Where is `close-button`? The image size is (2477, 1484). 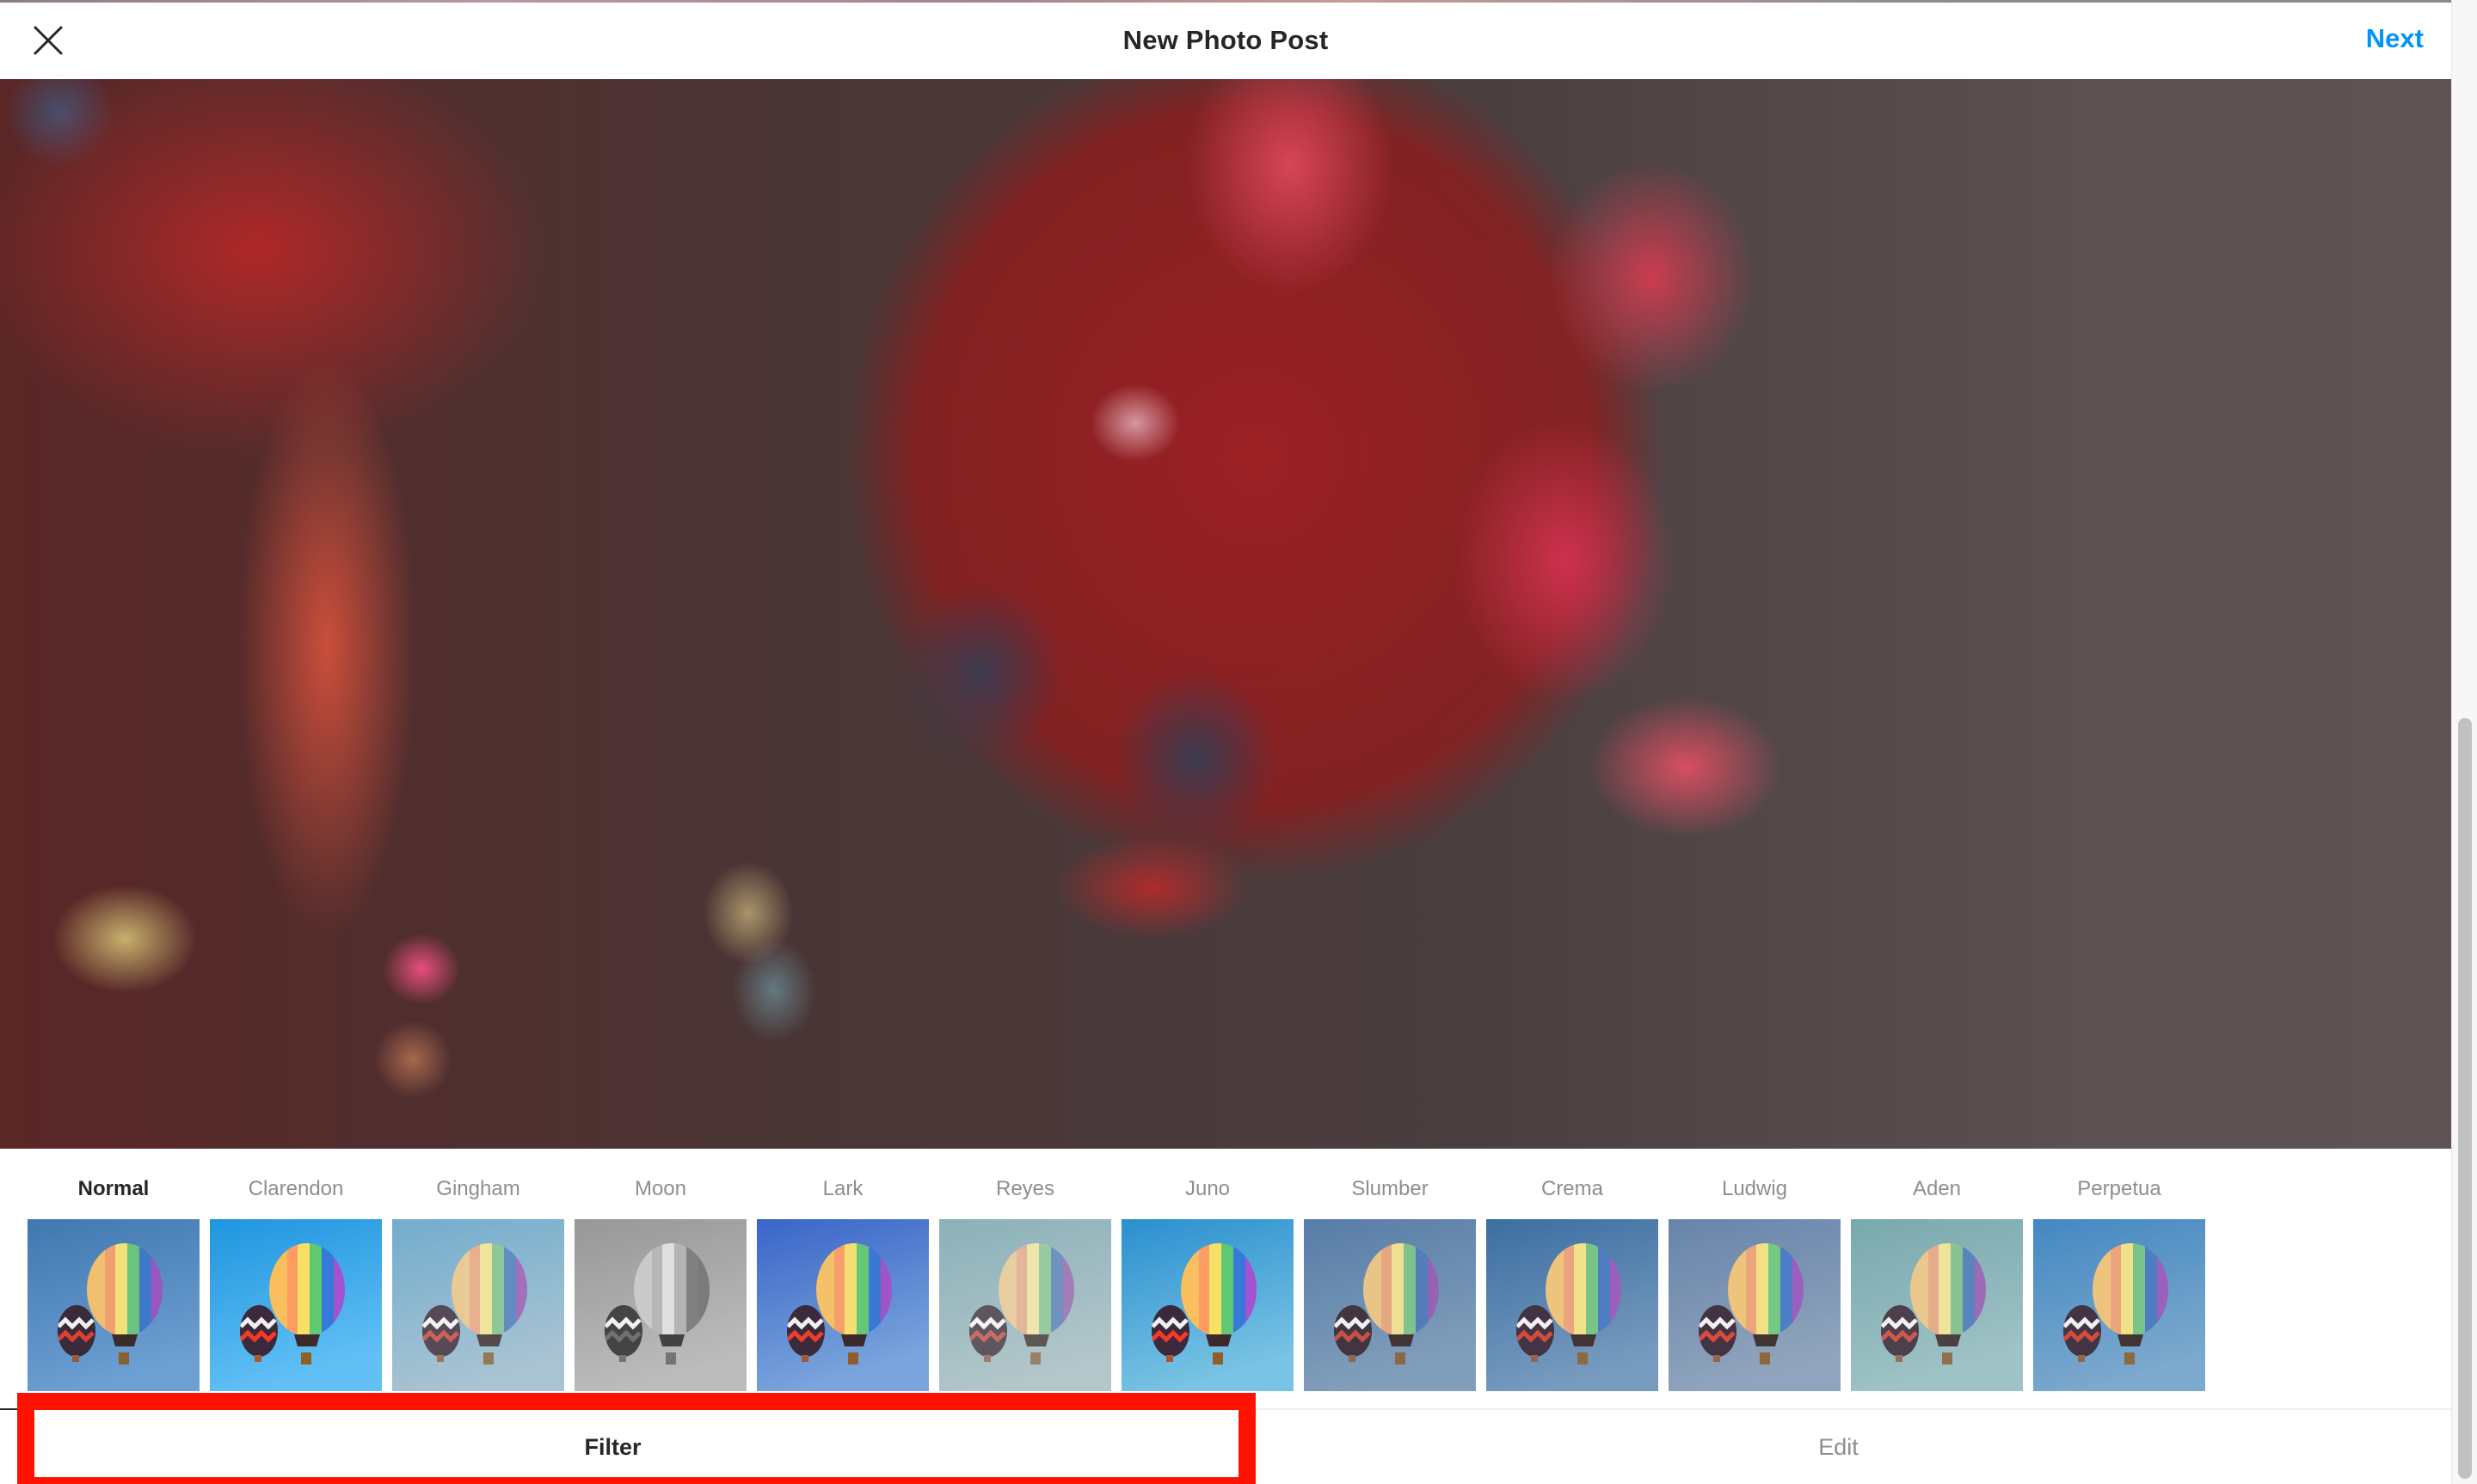 close-button is located at coordinates (48, 40).